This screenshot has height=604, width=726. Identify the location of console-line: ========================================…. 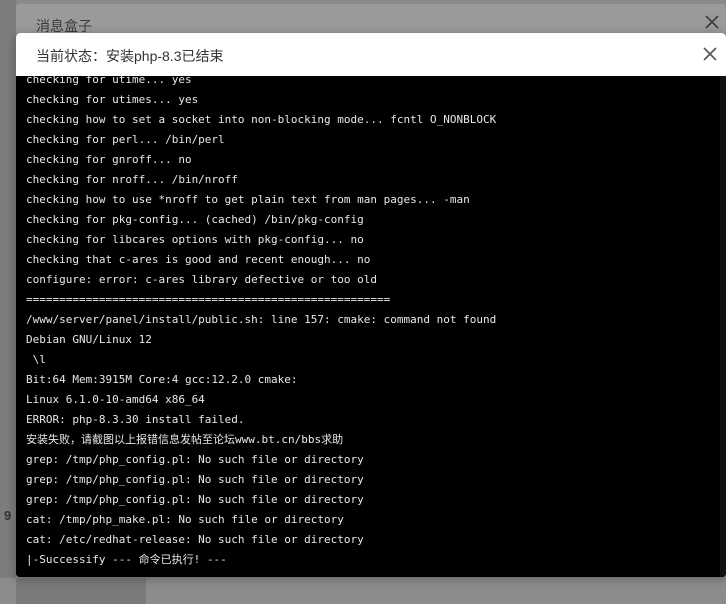
(208, 299).